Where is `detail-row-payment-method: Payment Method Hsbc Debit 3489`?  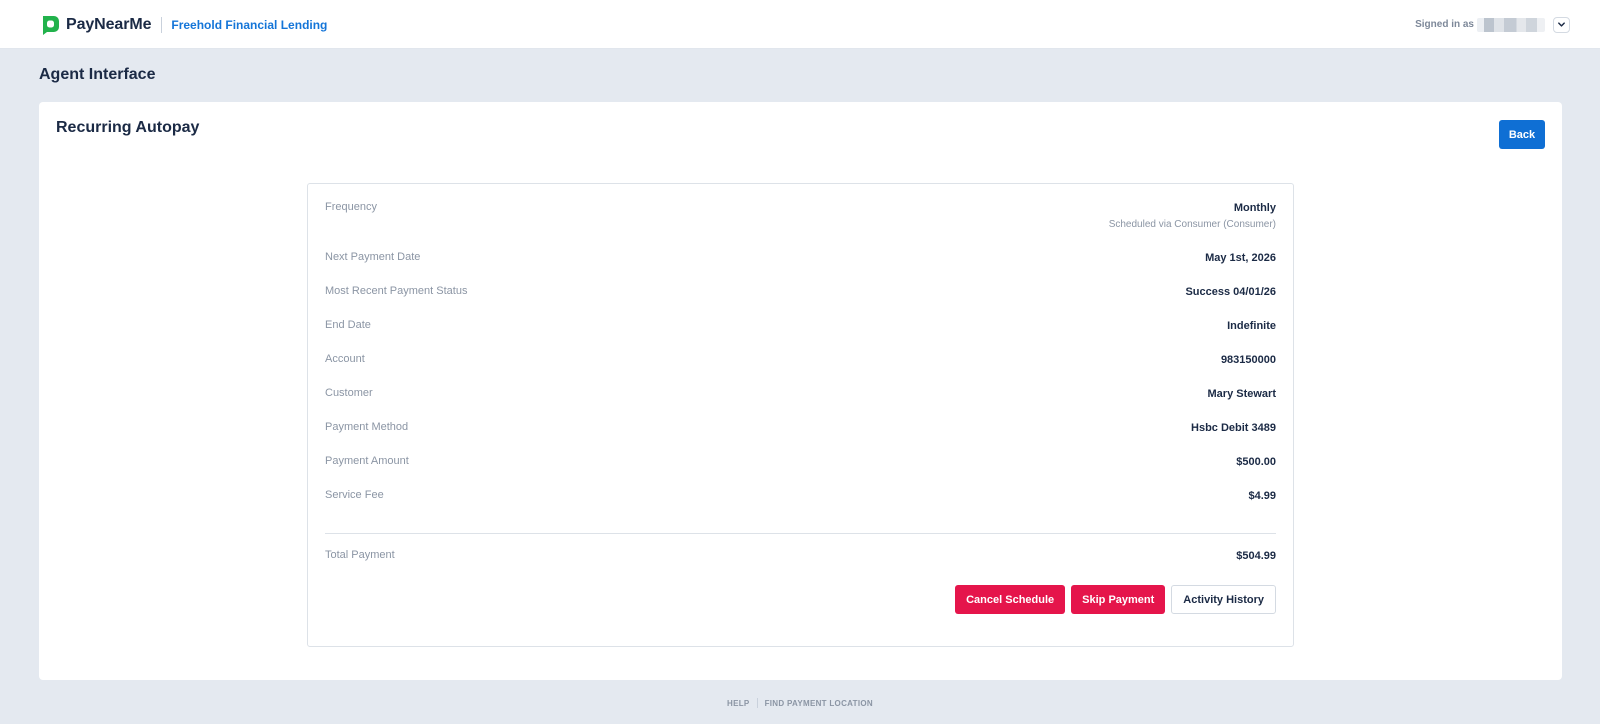 detail-row-payment-method: Payment Method Hsbc Debit 3489 is located at coordinates (800, 431).